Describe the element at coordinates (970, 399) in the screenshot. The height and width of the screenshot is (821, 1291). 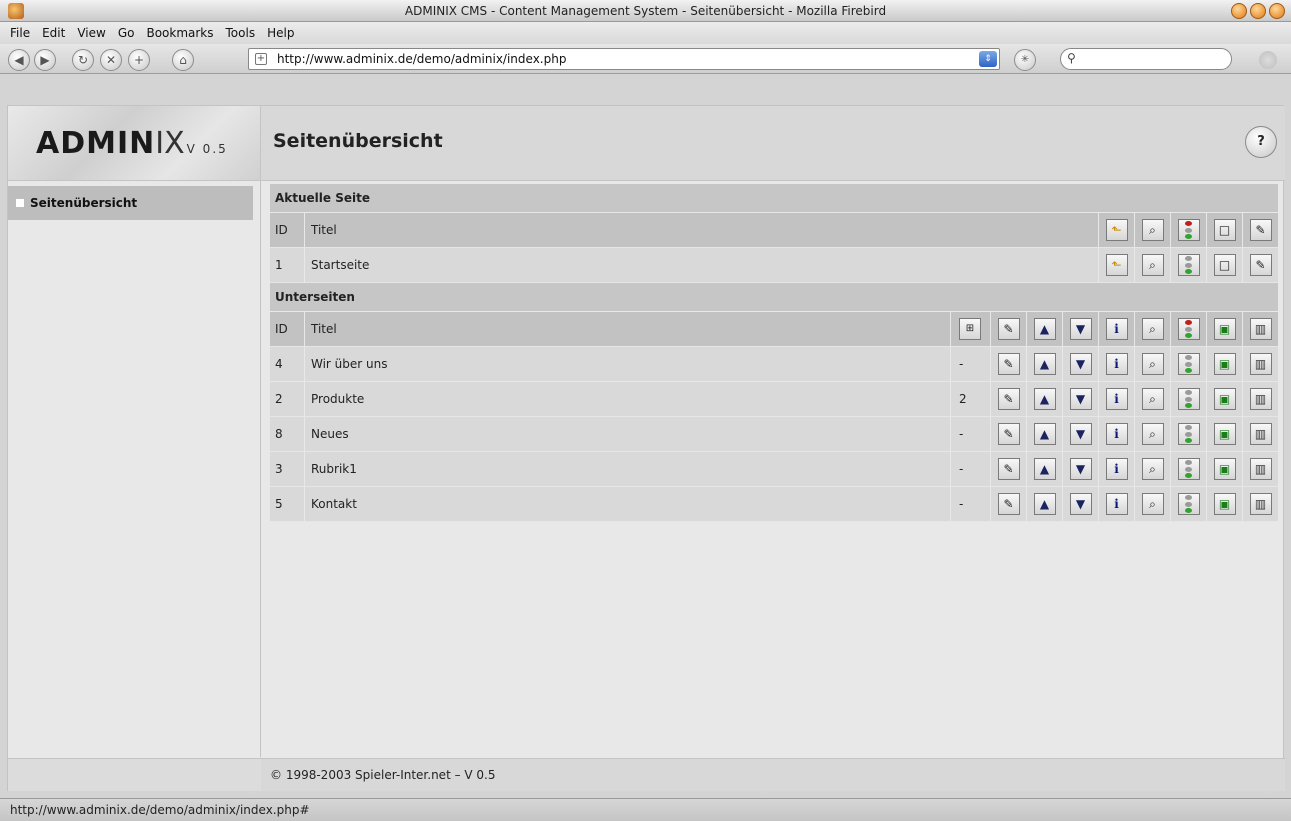
I see `row-subpage-count: 2` at that location.